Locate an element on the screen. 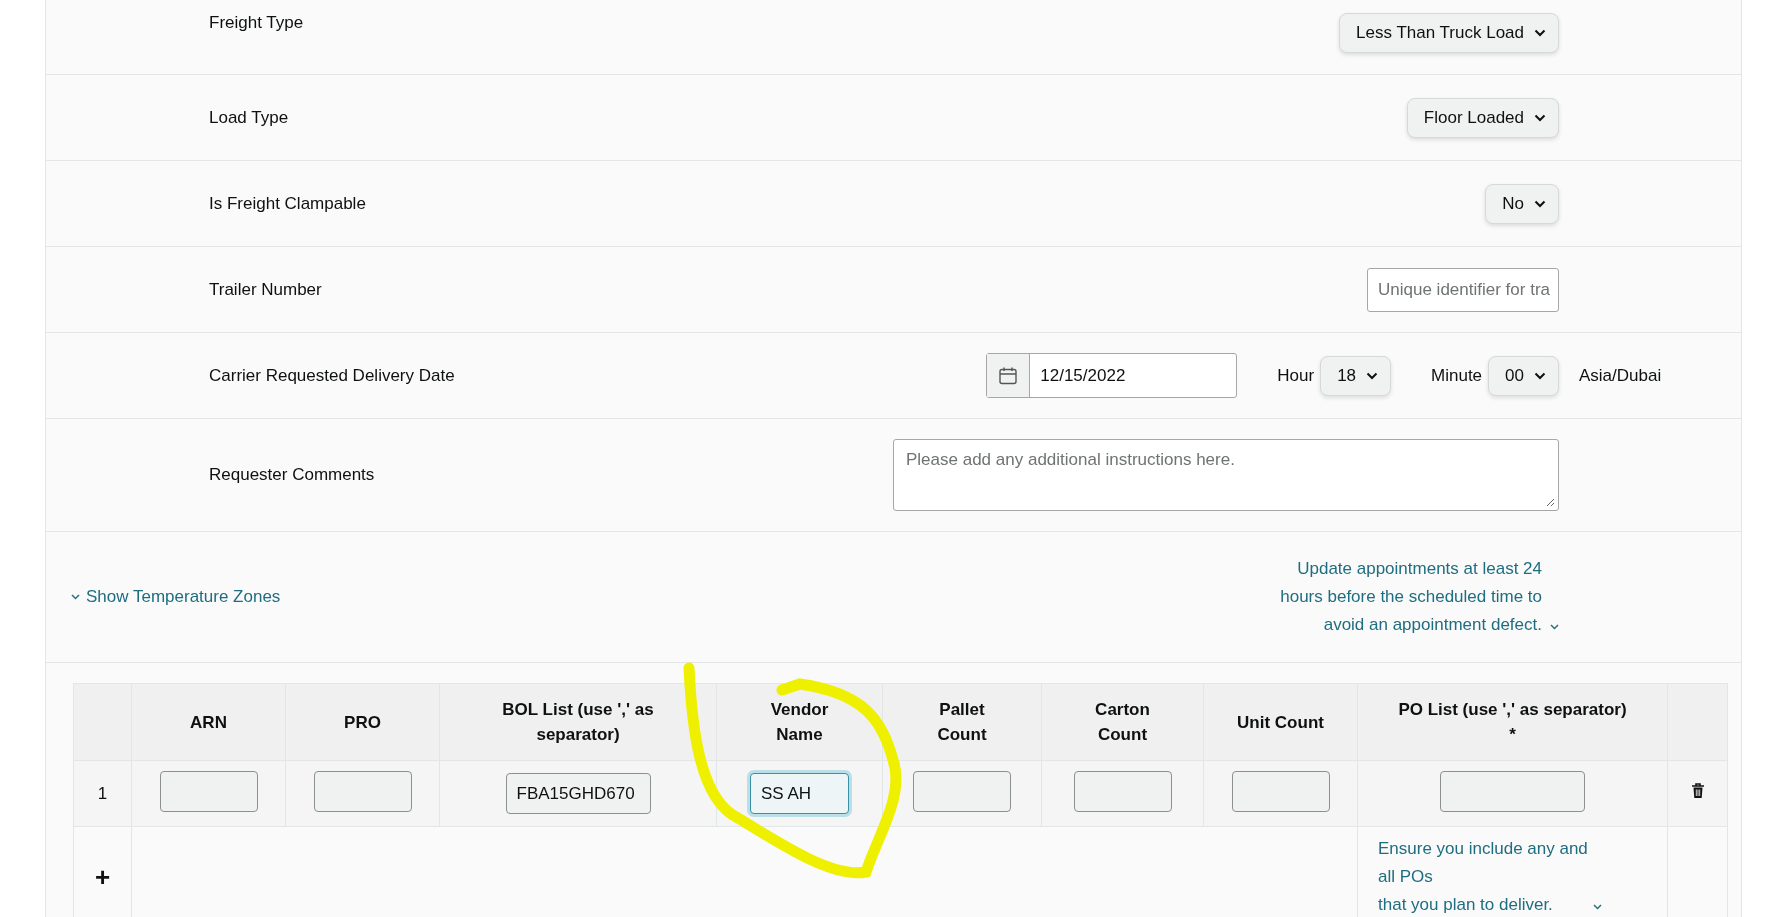  cell-input: SS AH is located at coordinates (799, 793).